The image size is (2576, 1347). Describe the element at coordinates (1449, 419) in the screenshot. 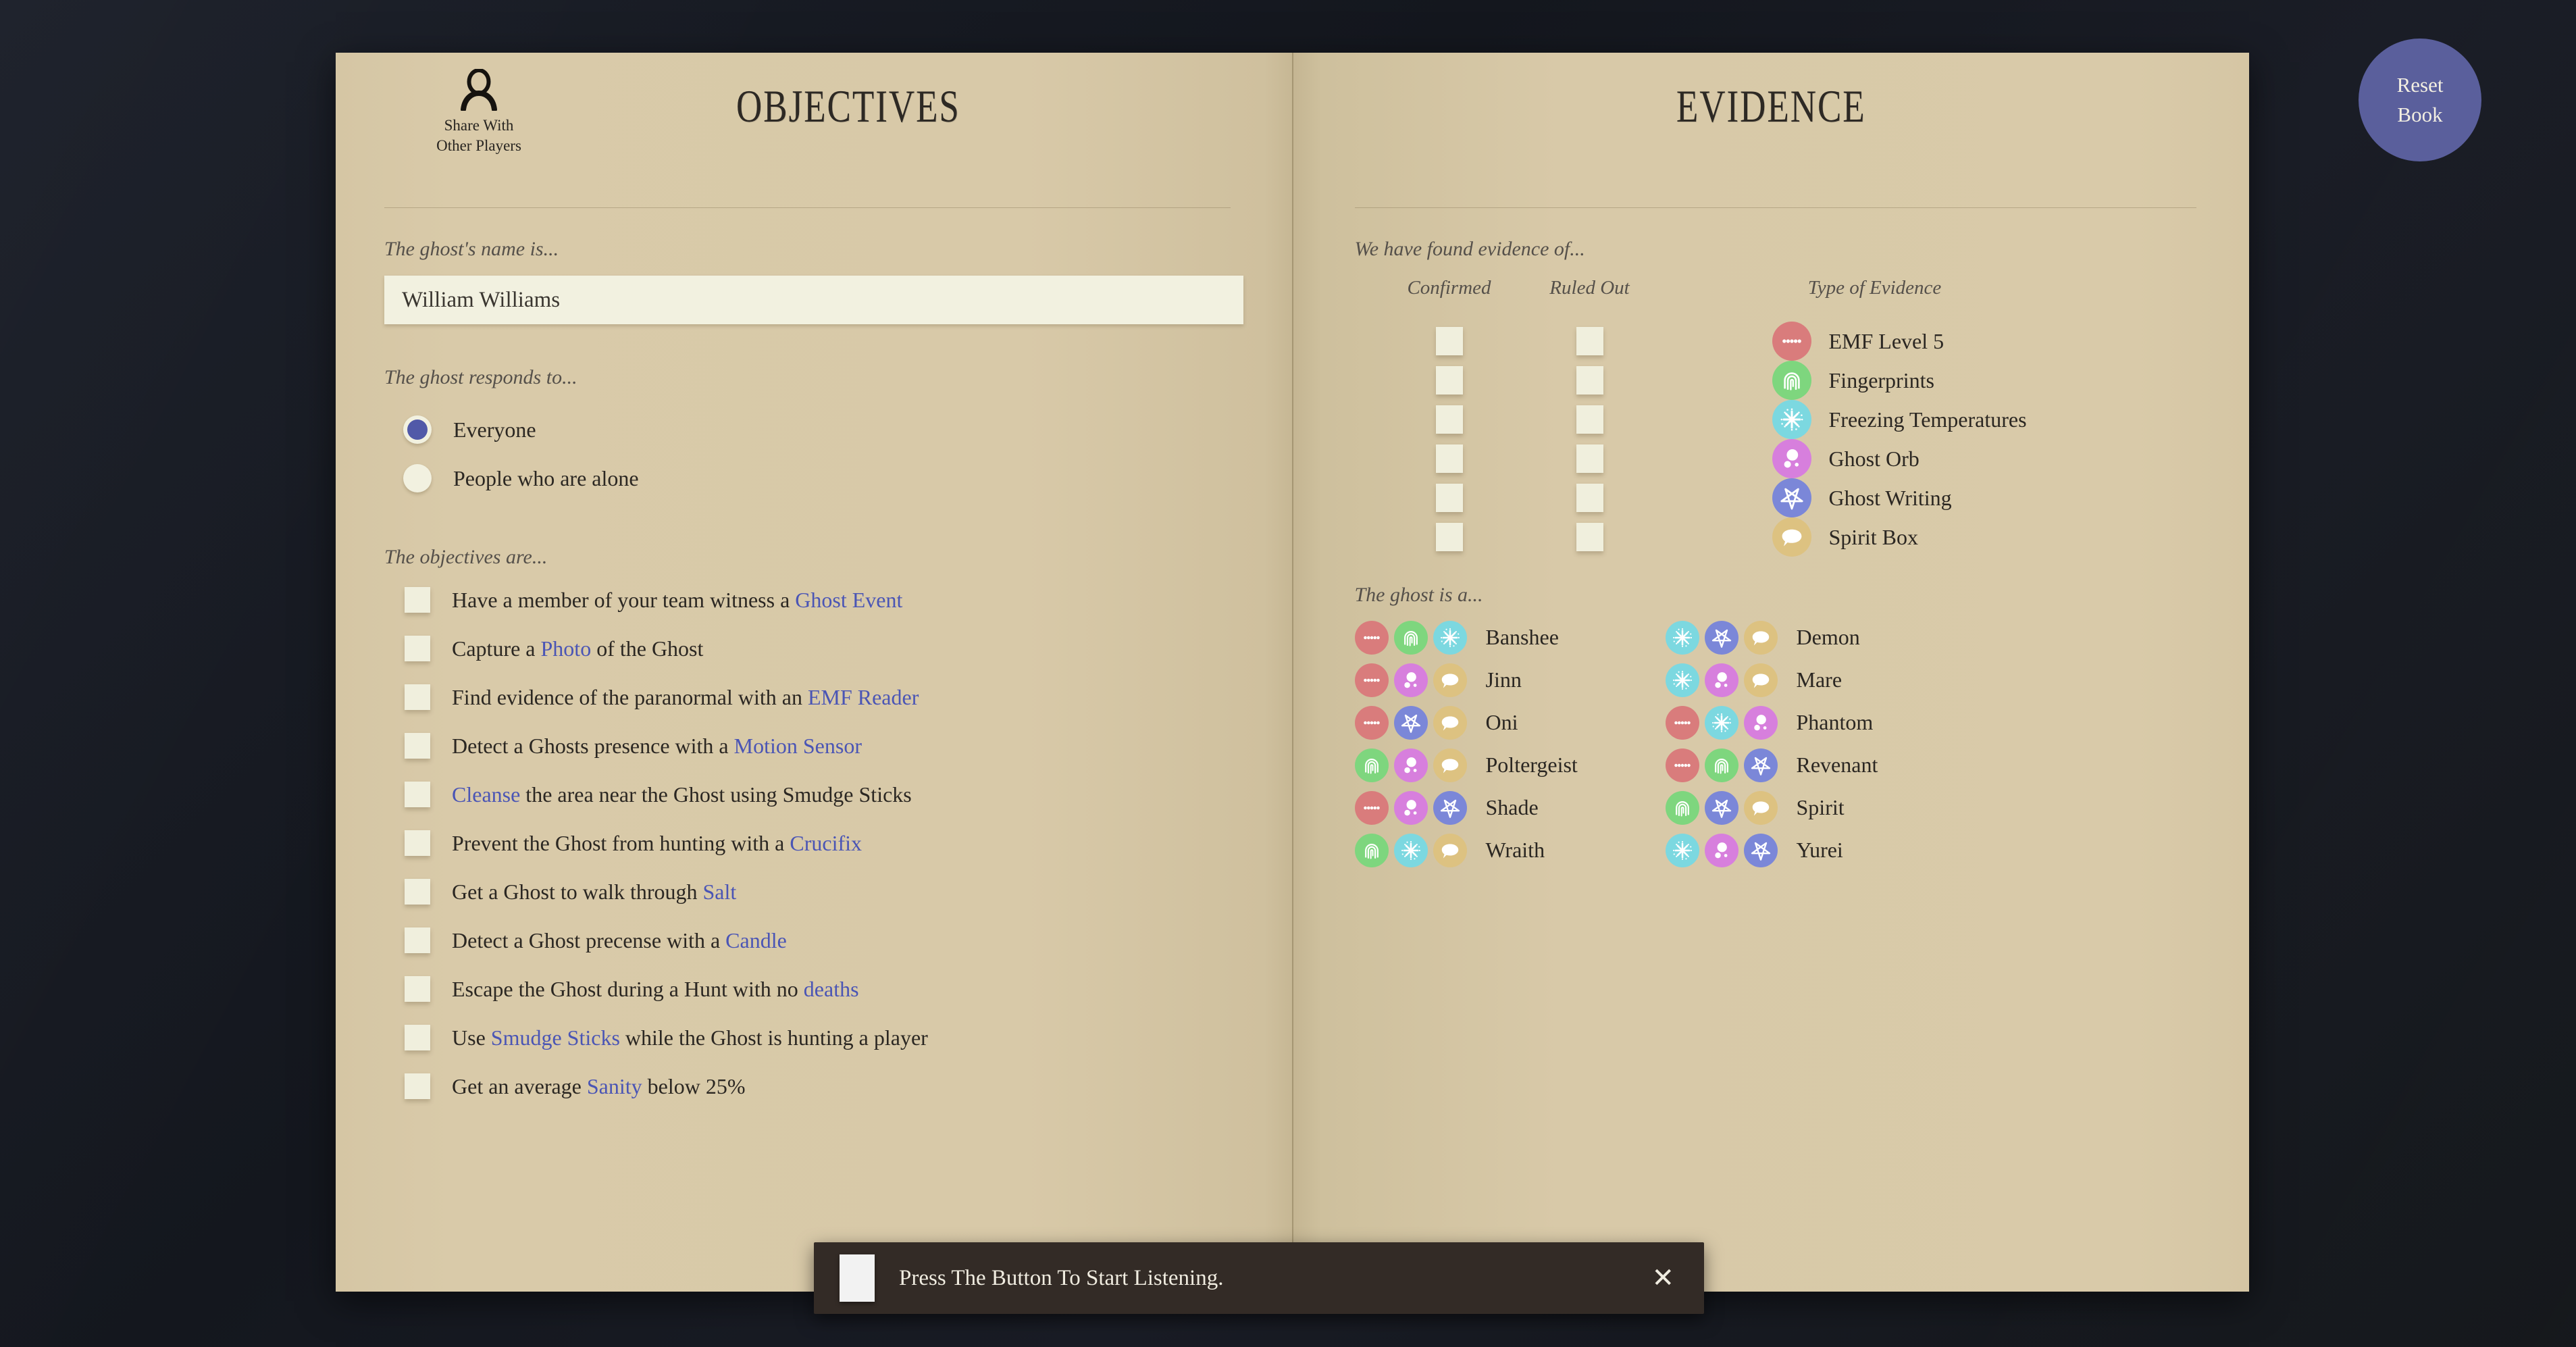

I see `evidence-confirmed-checkbox-freezing` at that location.